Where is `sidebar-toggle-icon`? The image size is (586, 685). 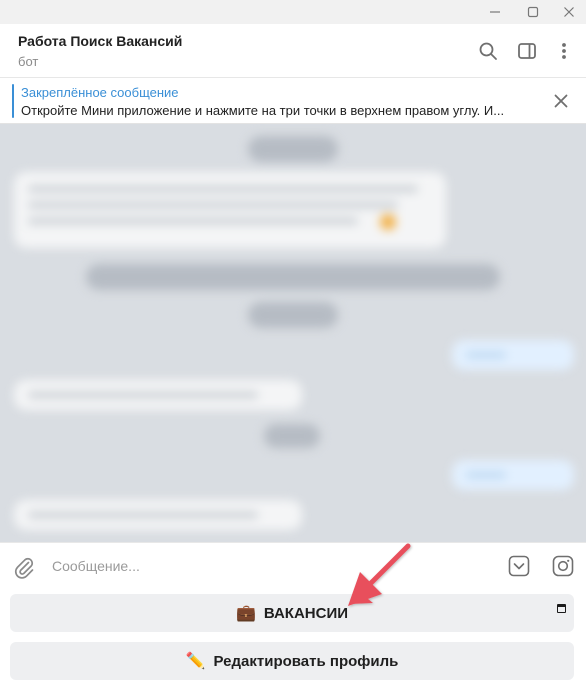
sidebar-toggle-icon is located at coordinates (527, 51).